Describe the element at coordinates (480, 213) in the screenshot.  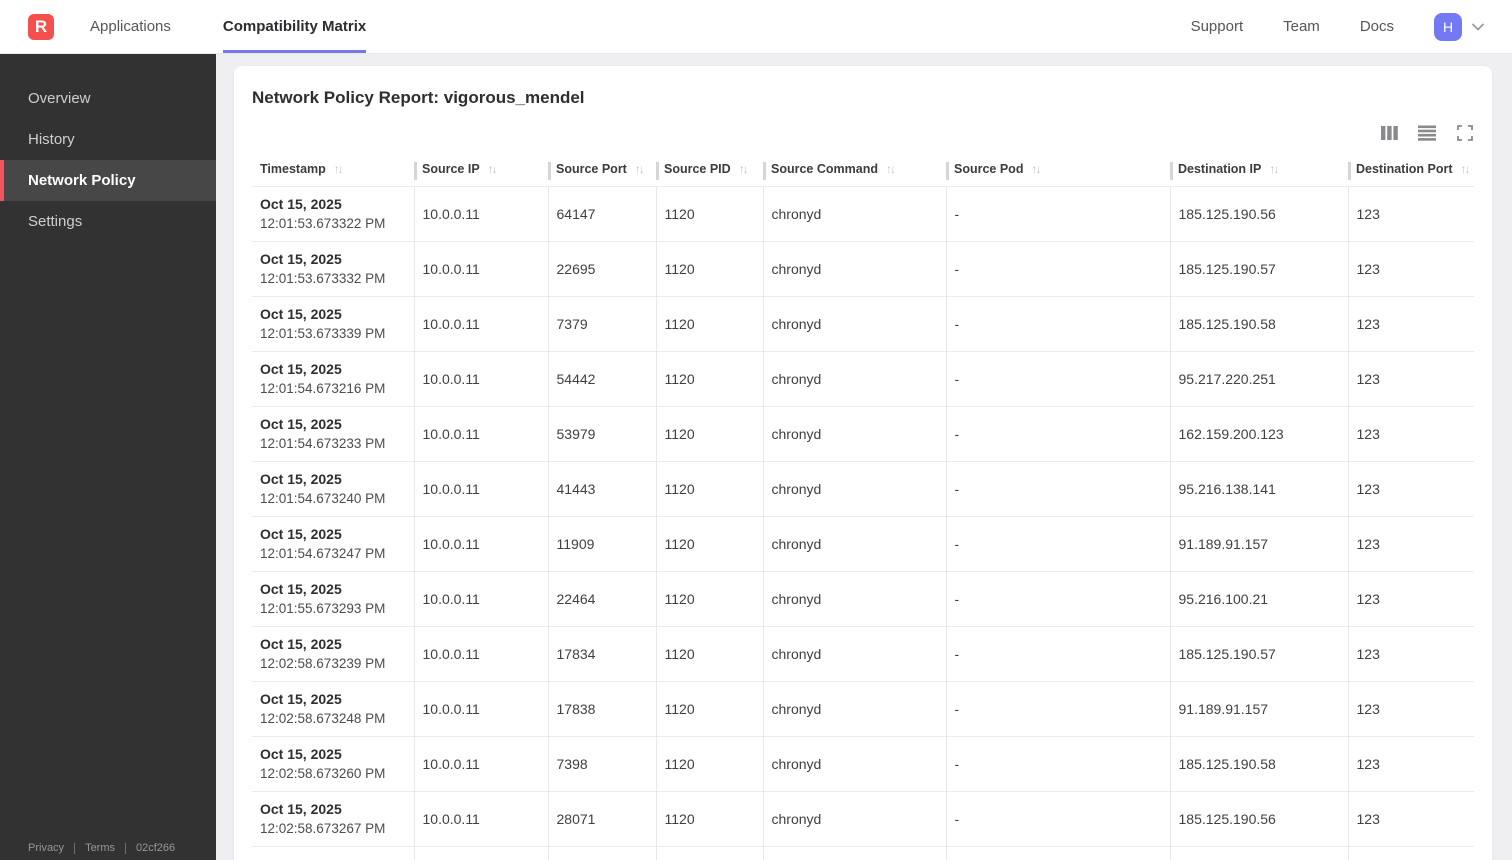
I see `source-ip-cell: 10.0.0.11` at that location.